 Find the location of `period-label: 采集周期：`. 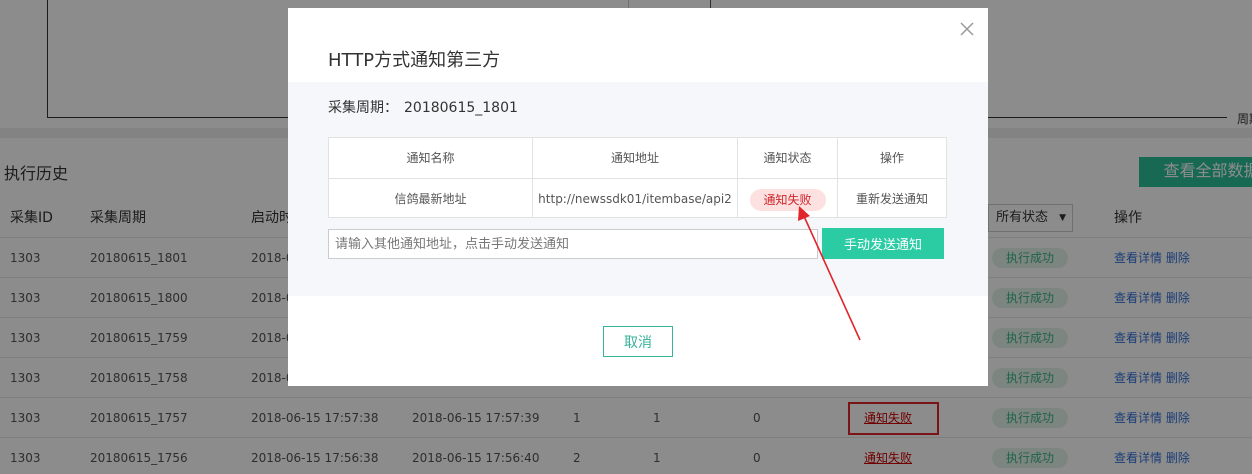

period-label: 采集周期： is located at coordinates (363, 108).